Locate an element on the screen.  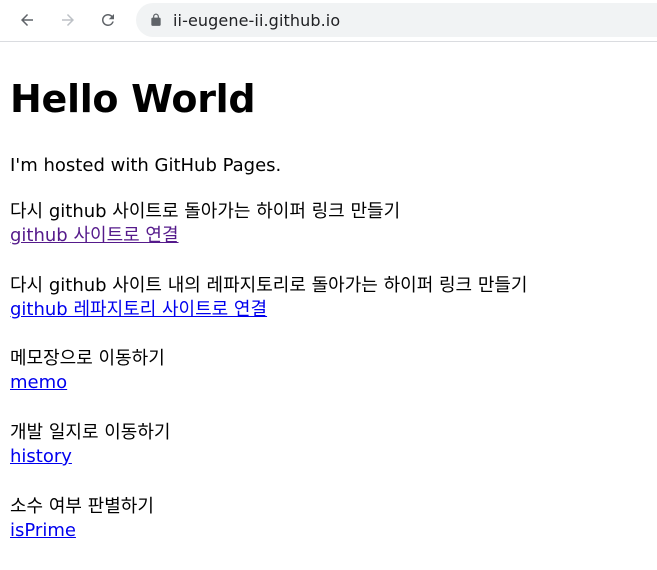
browser-toolbar: ii-eugene-ii.github.io is located at coordinates (328, 21).